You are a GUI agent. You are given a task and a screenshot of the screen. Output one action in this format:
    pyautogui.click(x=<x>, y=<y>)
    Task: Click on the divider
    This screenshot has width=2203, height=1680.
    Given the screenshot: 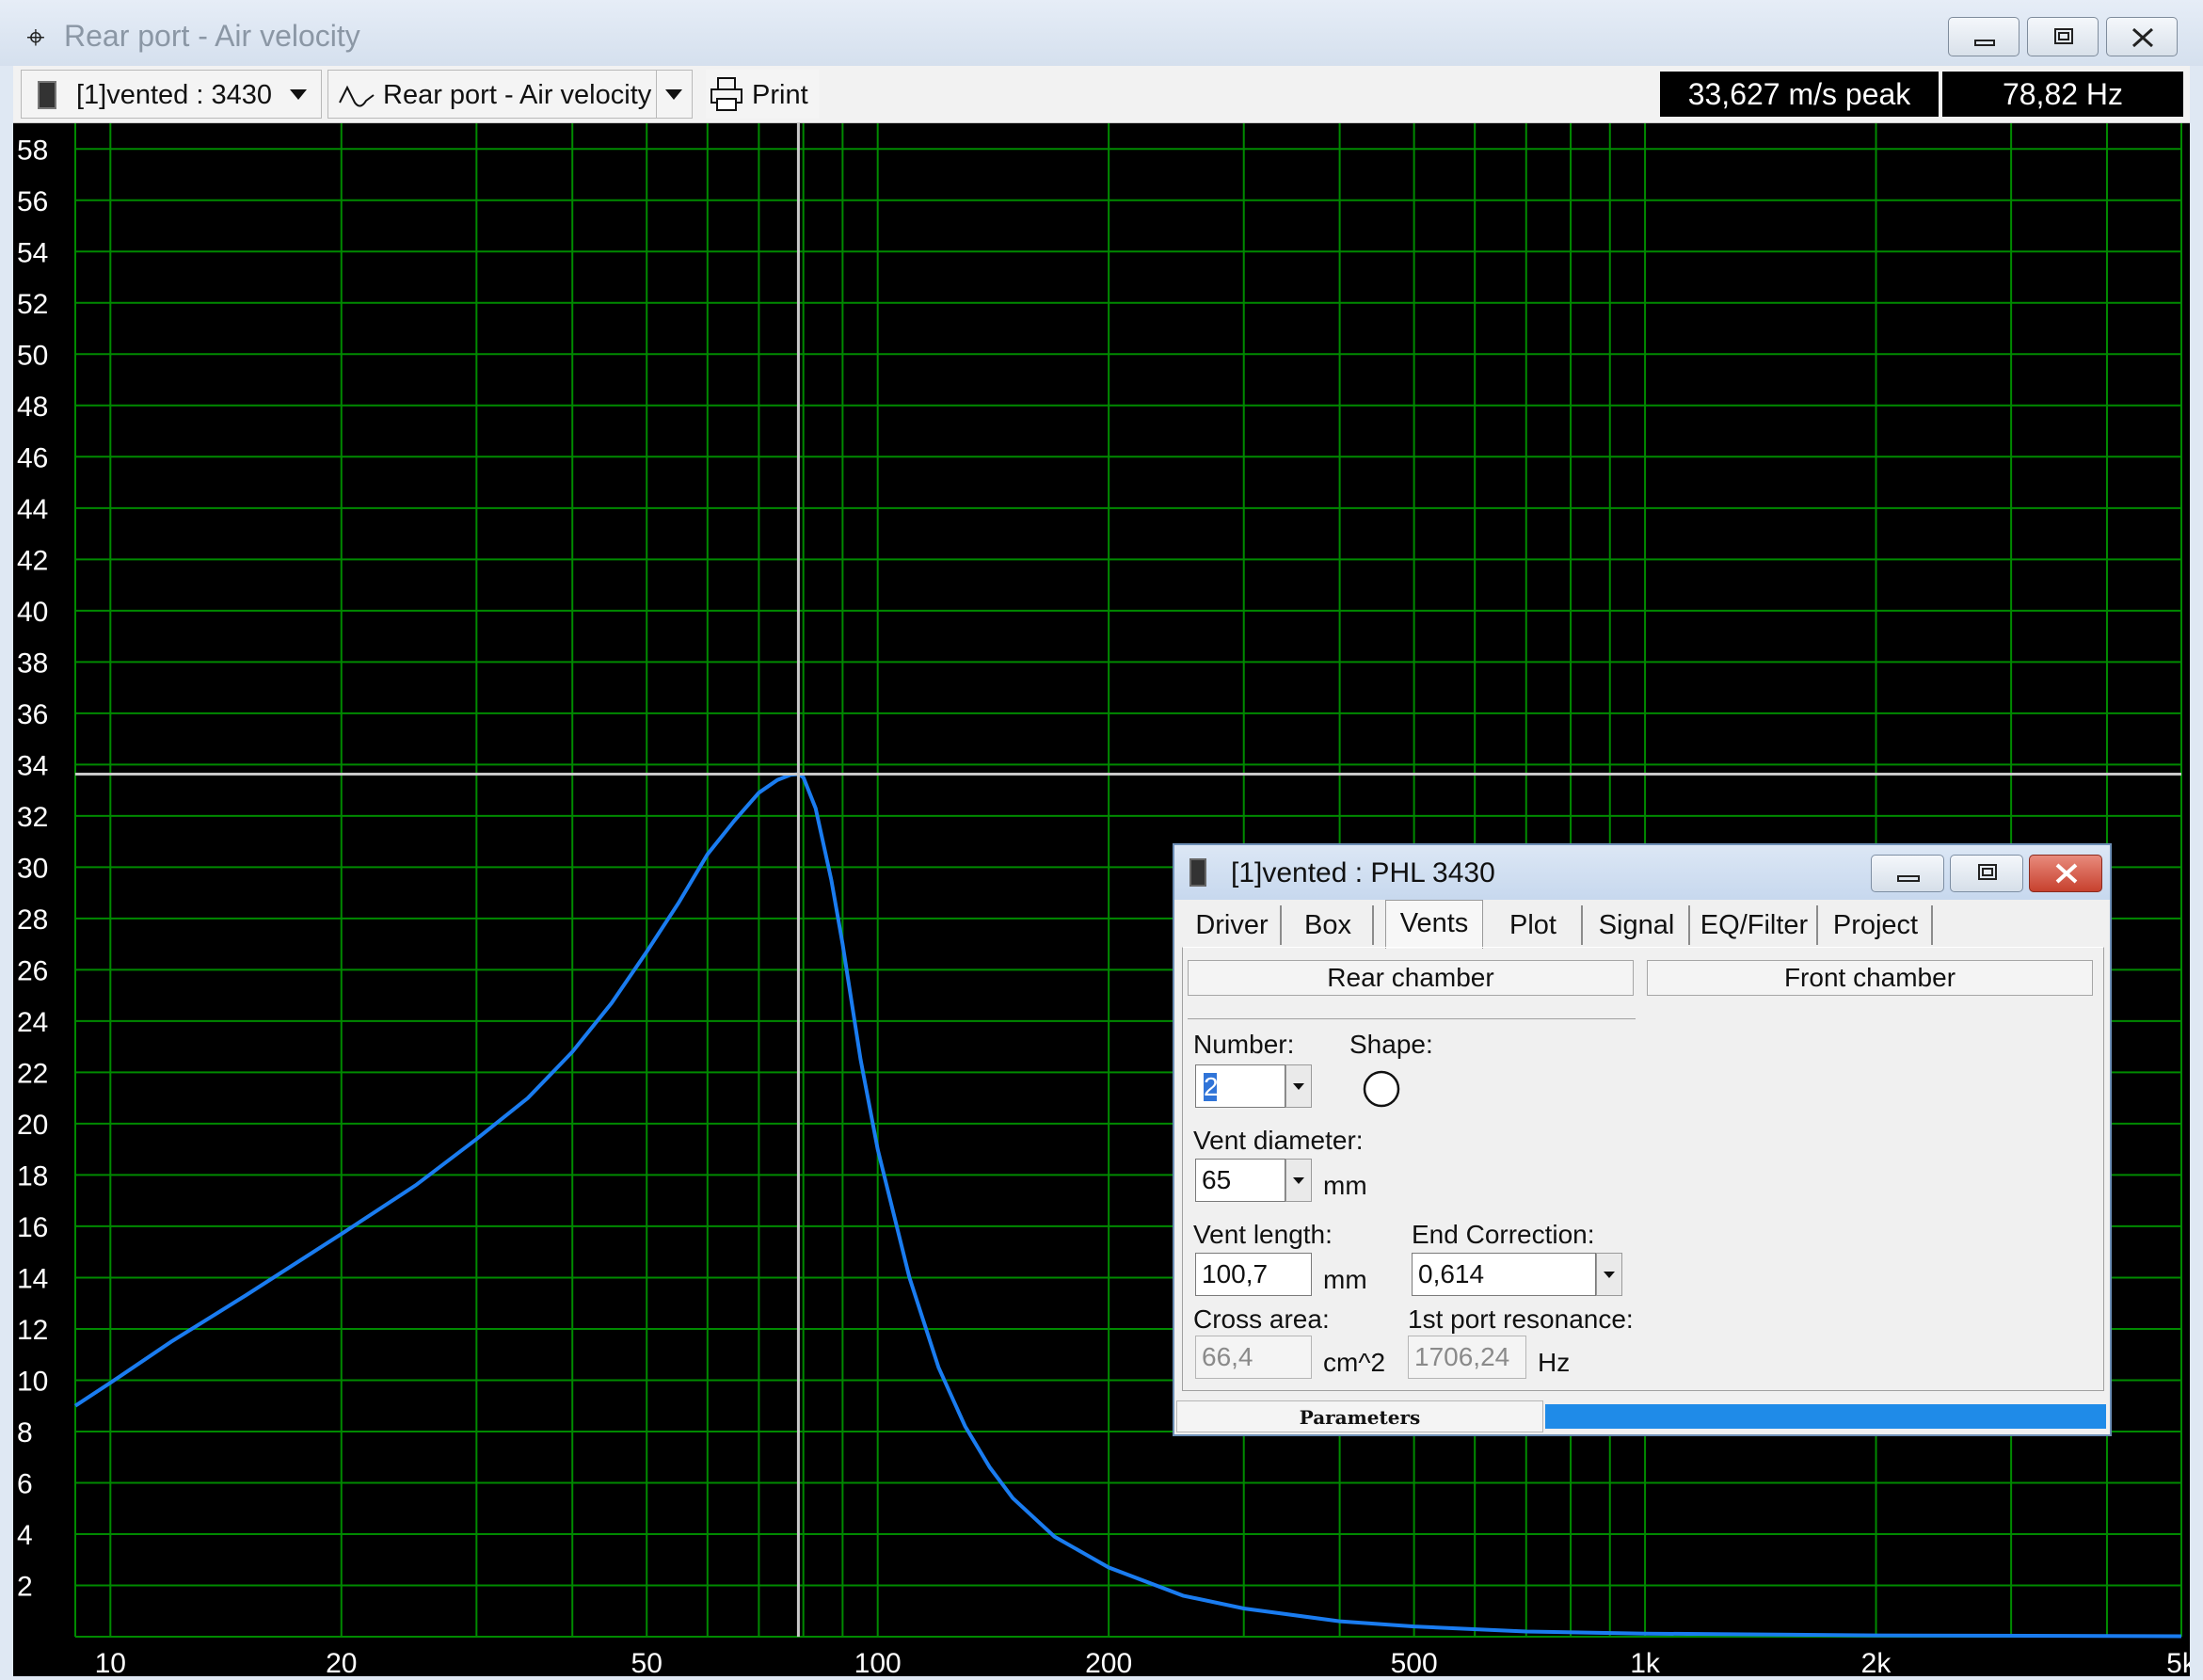 What is the action you would take?
    pyautogui.click(x=656, y=94)
    